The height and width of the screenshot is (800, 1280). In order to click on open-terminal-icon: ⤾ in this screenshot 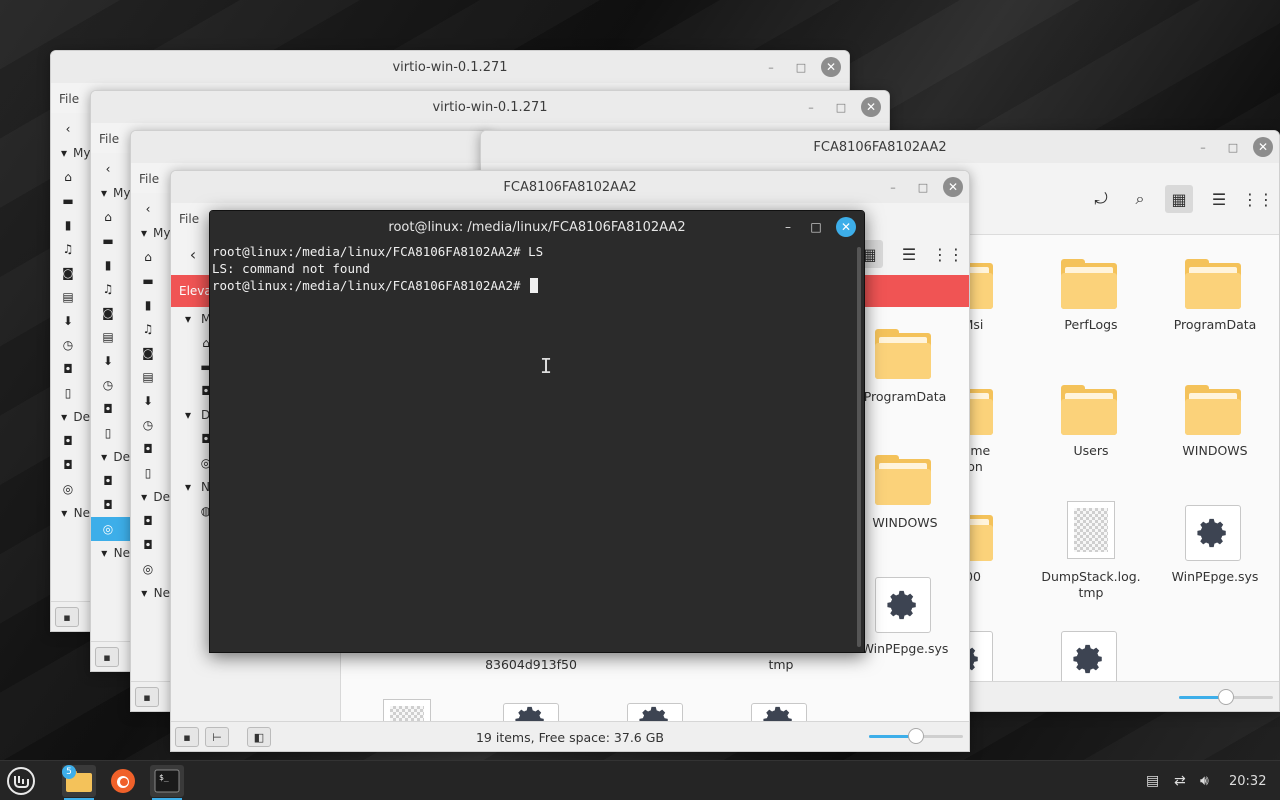, I will do `click(1101, 199)`.